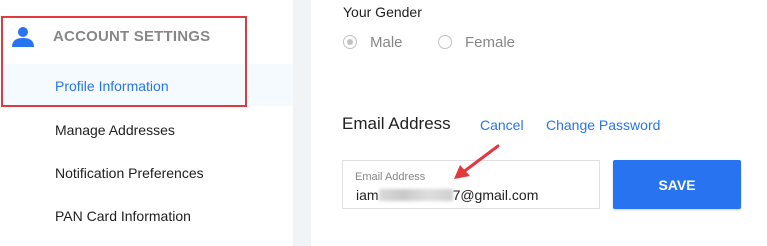 The image size is (767, 246). What do you see at coordinates (350, 42) in the screenshot?
I see `radio-button-checked` at bounding box center [350, 42].